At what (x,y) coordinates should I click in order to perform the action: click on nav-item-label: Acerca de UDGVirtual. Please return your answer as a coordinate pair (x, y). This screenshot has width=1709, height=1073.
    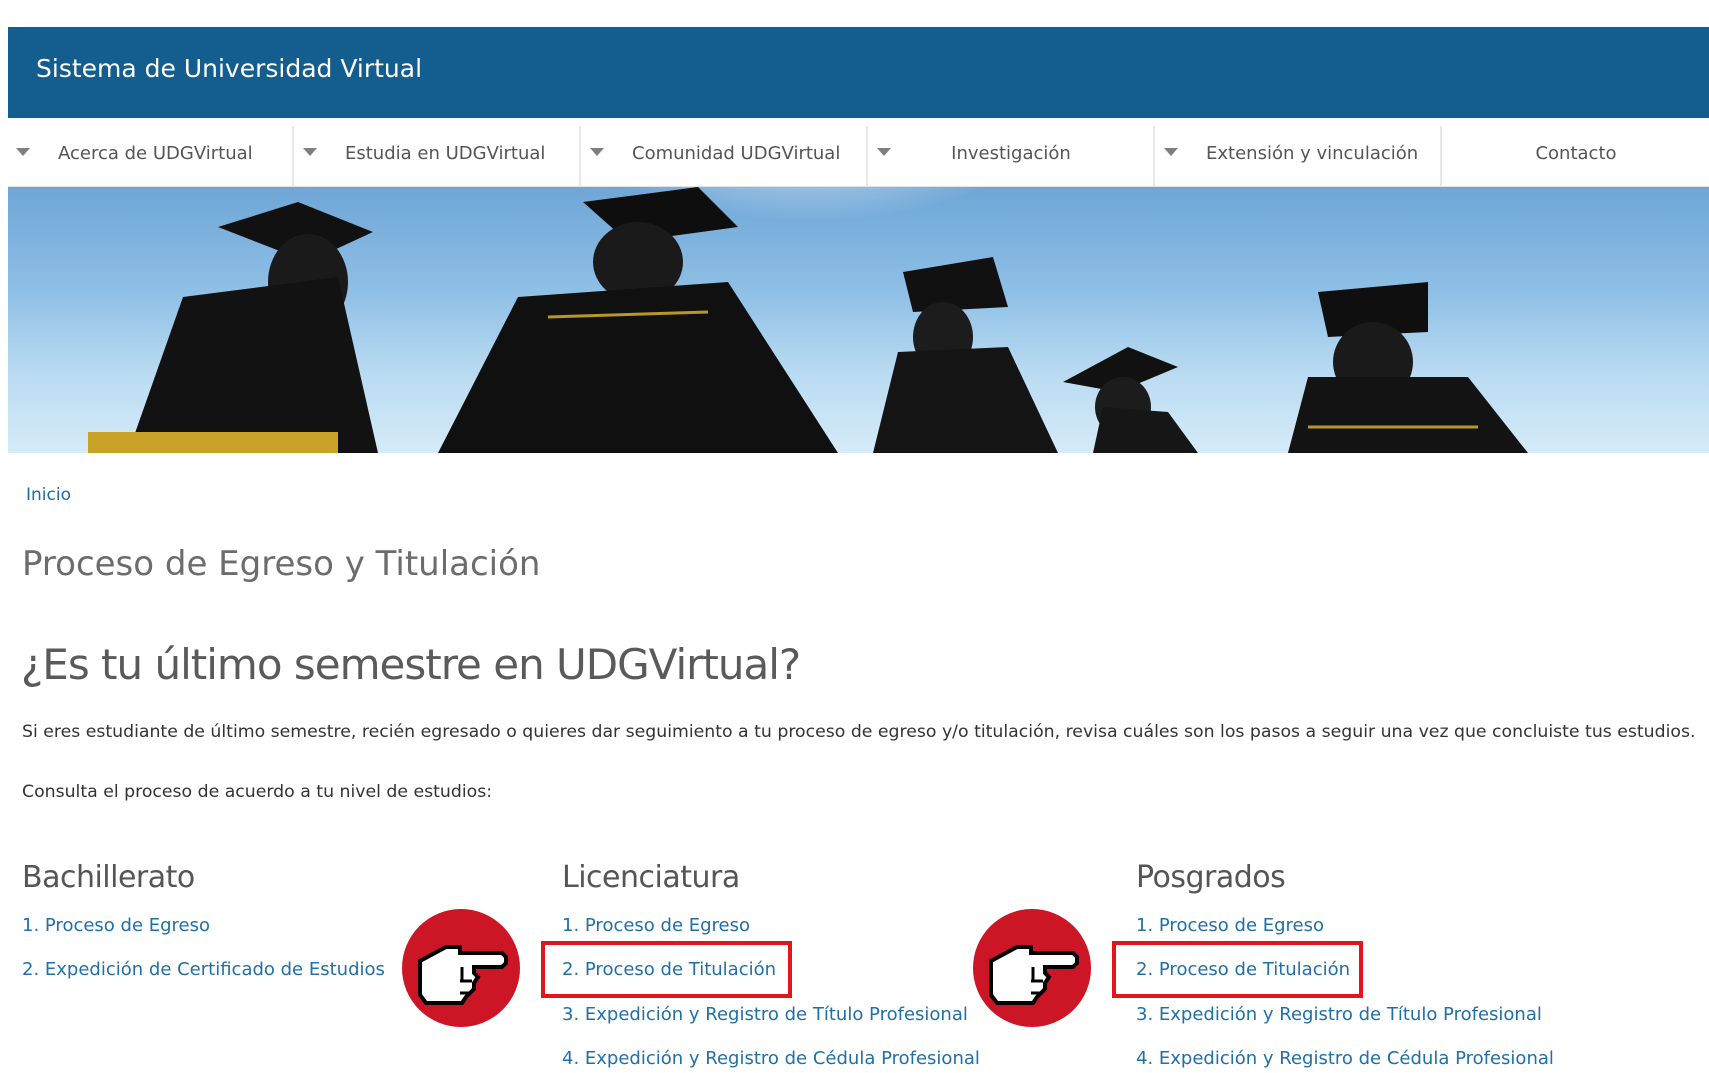
    Looking at the image, I should click on (155, 153).